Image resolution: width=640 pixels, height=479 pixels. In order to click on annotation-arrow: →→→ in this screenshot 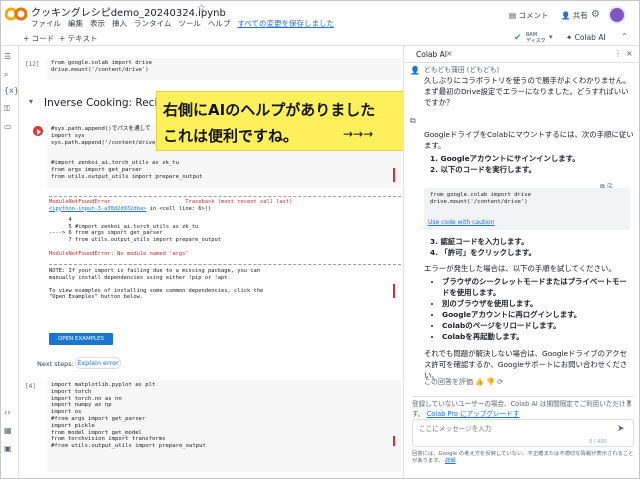, I will do `click(358, 134)`.